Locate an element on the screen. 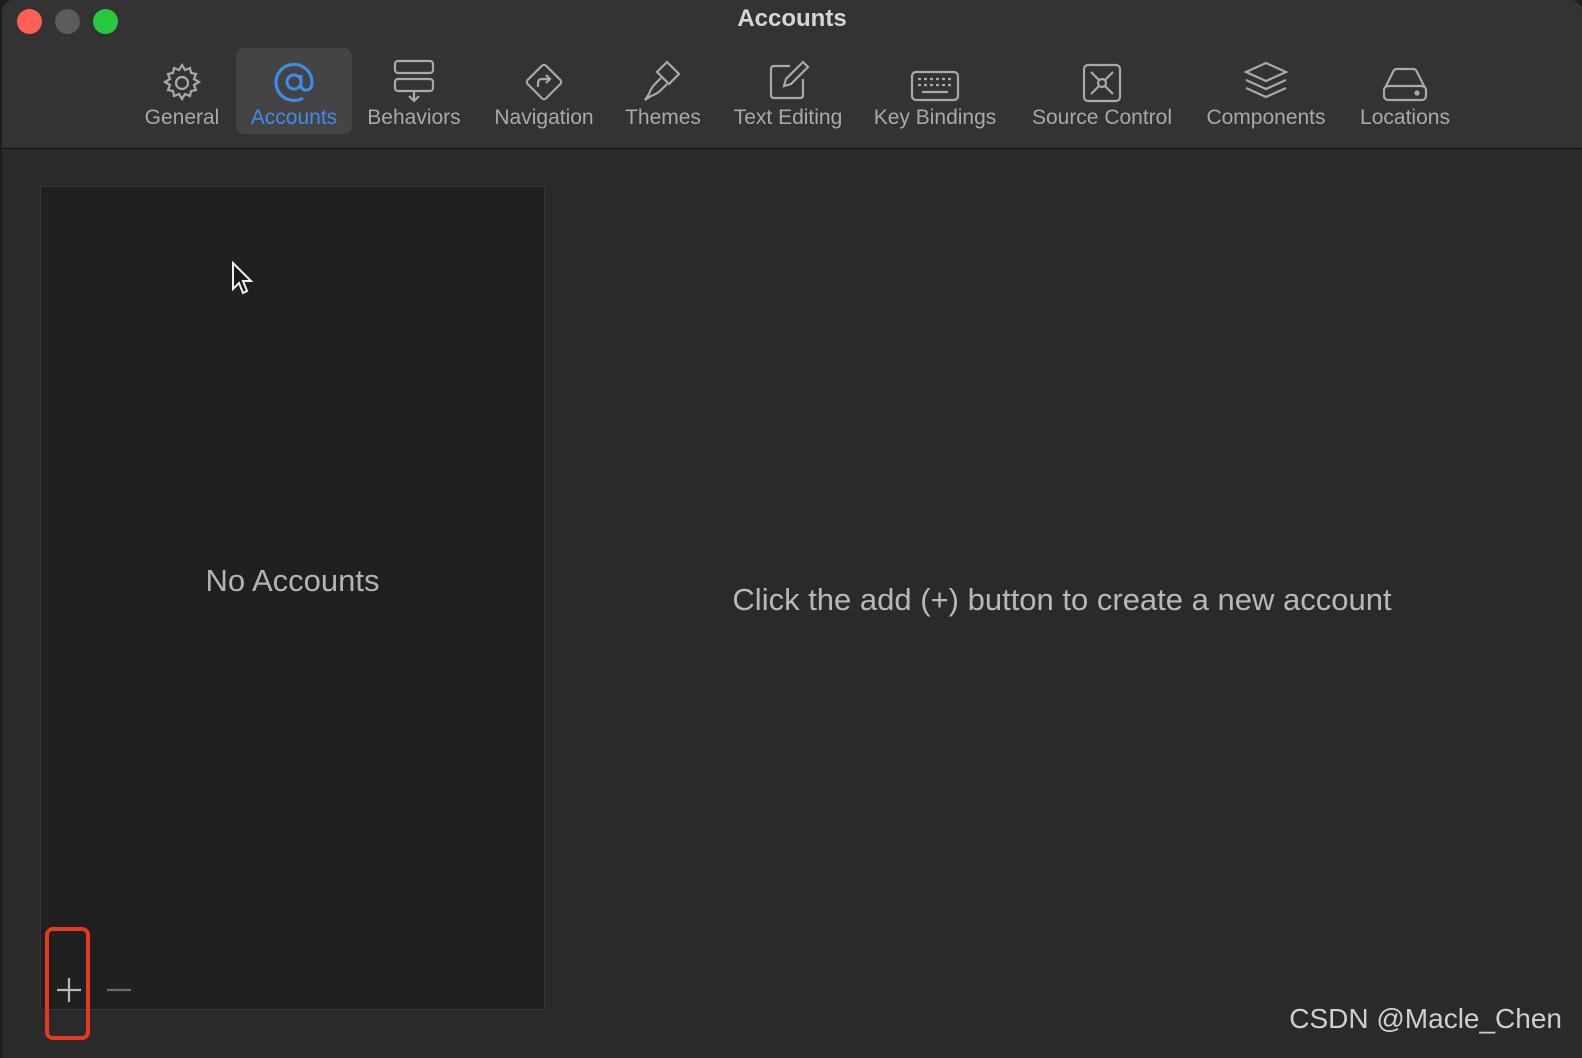 This screenshot has height=1058, width=1582. window-title: Accounts is located at coordinates (792, 18).